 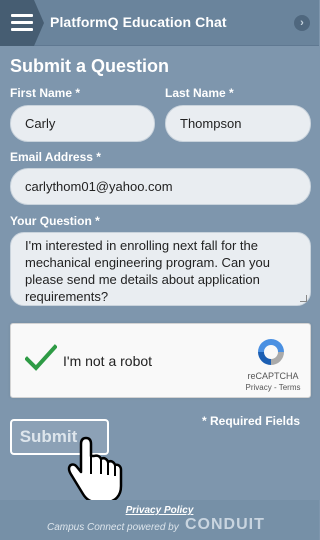 What do you see at coordinates (22, 23) in the screenshot?
I see `hamburger-menu-icon` at bounding box center [22, 23].